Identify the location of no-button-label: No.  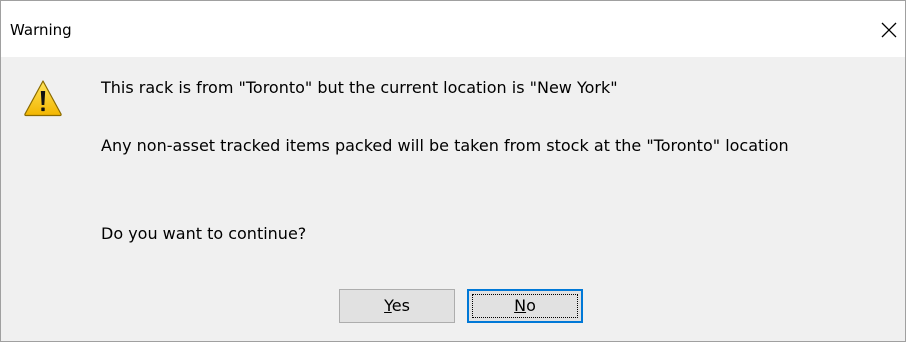
(525, 305).